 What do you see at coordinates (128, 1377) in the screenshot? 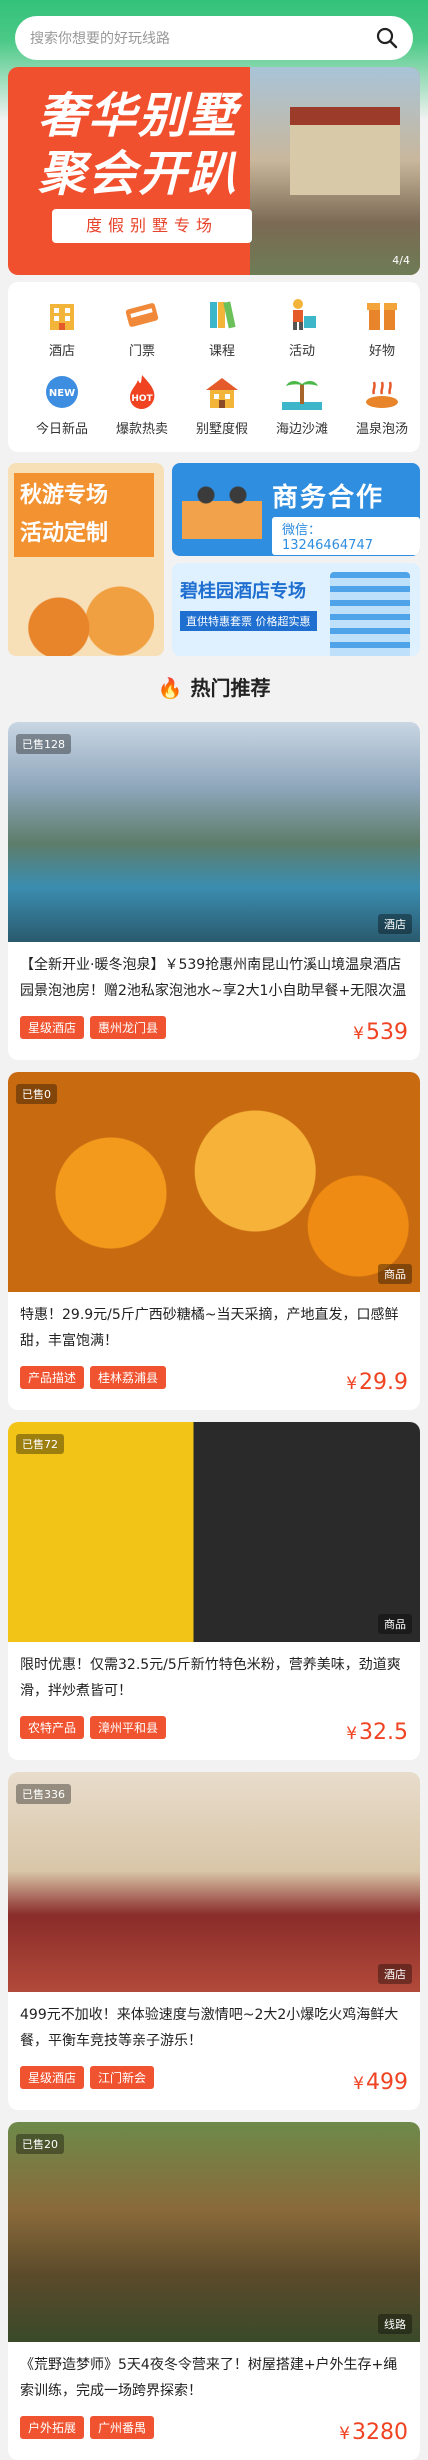
I see `product-tag: 桂林荔浦县` at bounding box center [128, 1377].